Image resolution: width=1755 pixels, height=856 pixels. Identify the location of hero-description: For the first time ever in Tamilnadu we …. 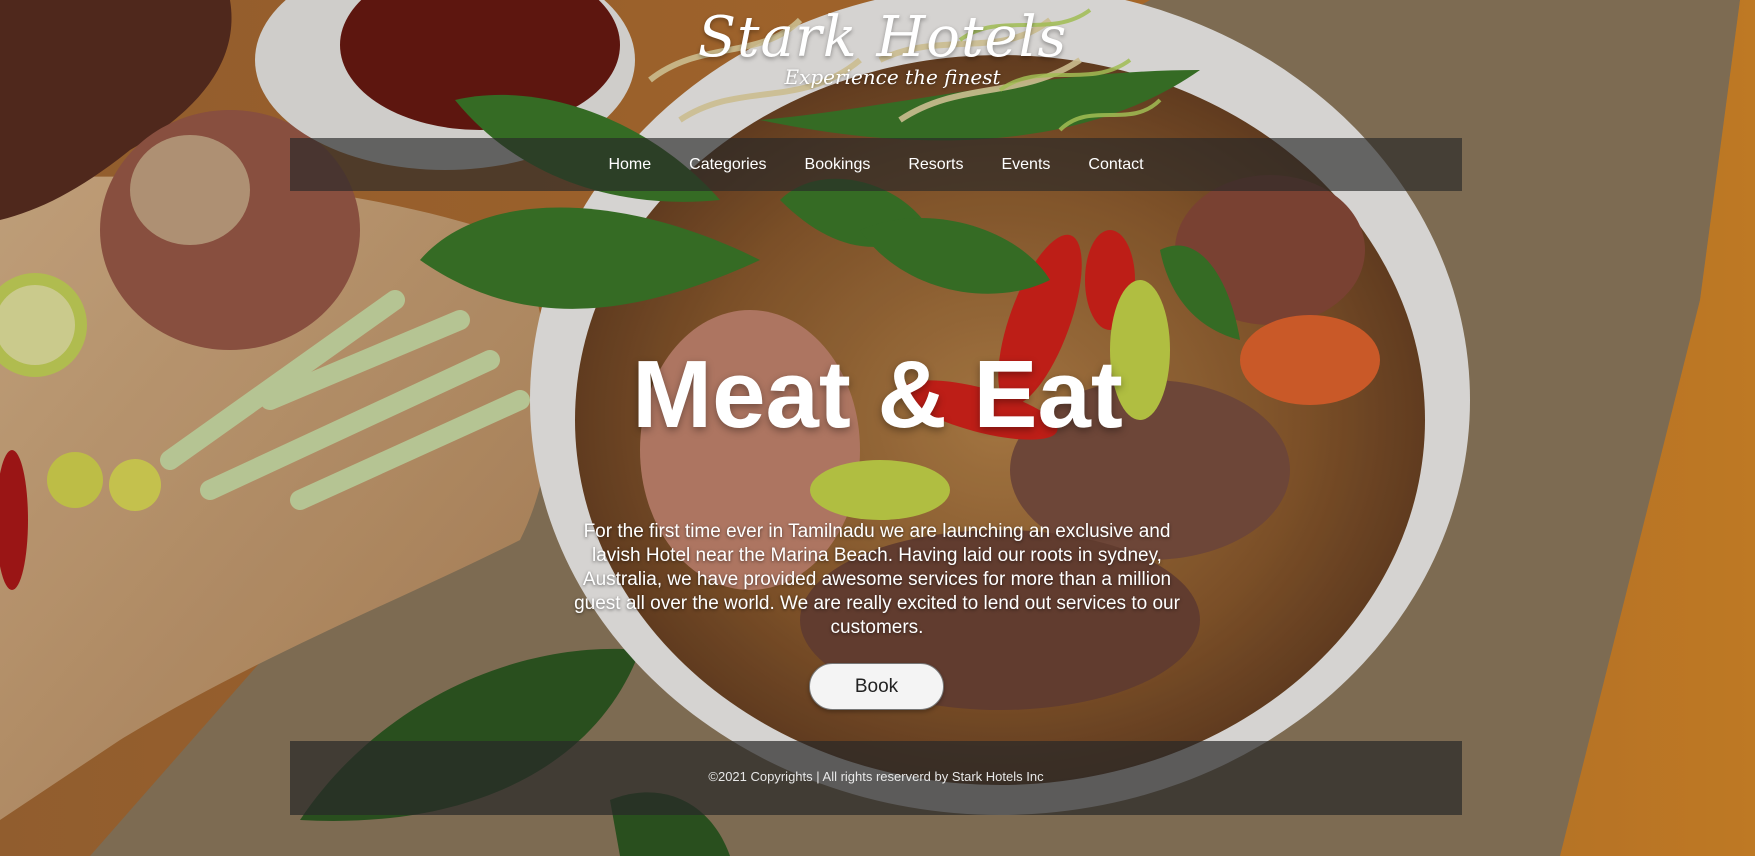
(877, 579).